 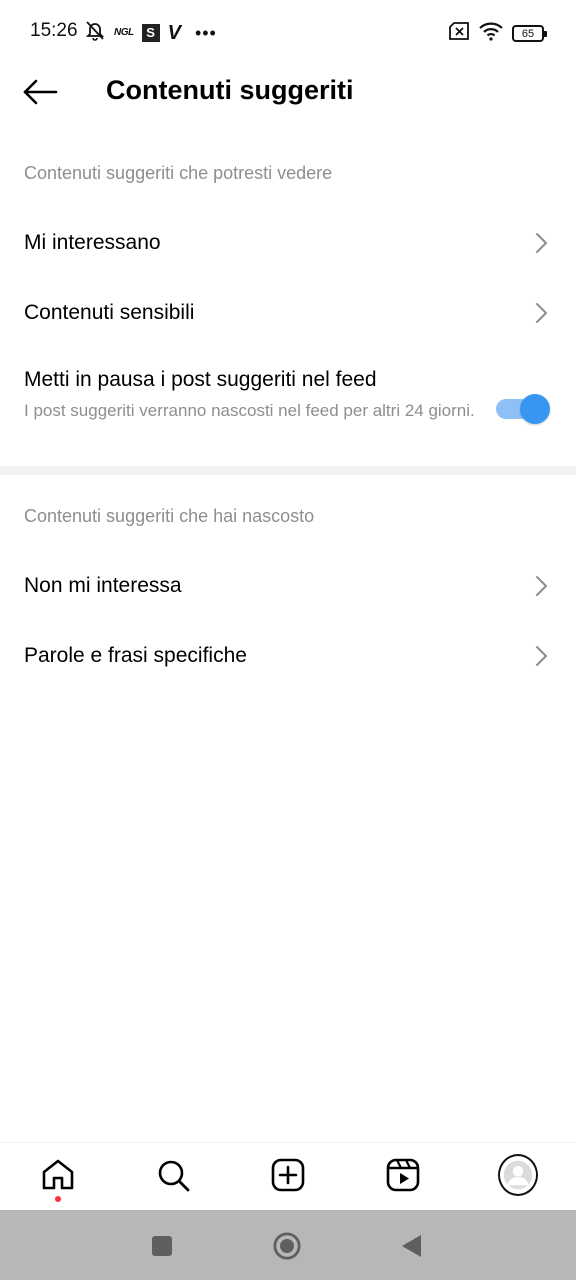 What do you see at coordinates (58, 1174) in the screenshot?
I see `home-icon` at bounding box center [58, 1174].